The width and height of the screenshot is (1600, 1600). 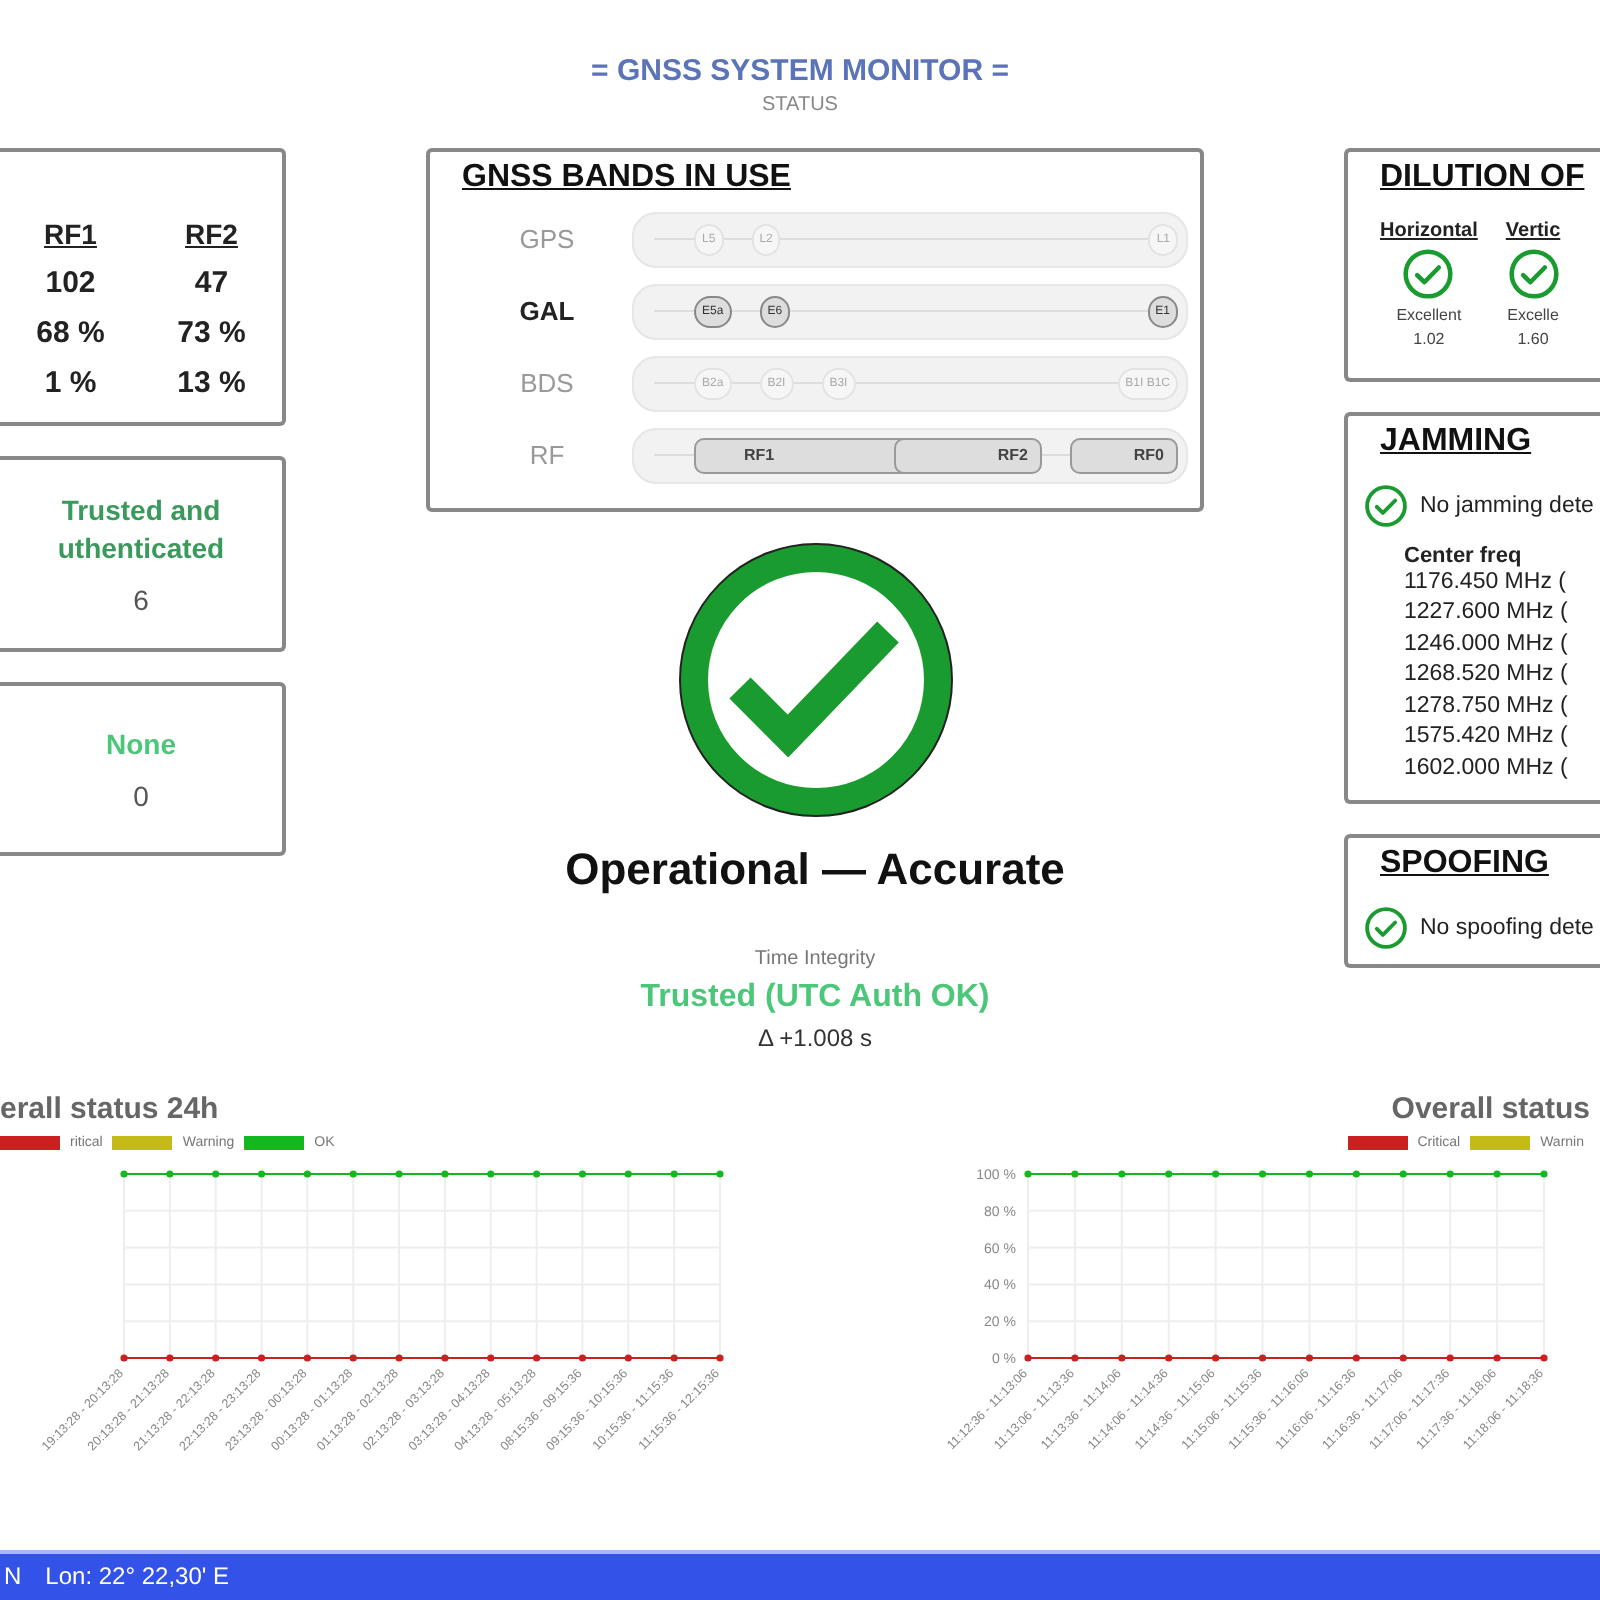 What do you see at coordinates (547, 311) in the screenshot?
I see `band-label: GAL` at bounding box center [547, 311].